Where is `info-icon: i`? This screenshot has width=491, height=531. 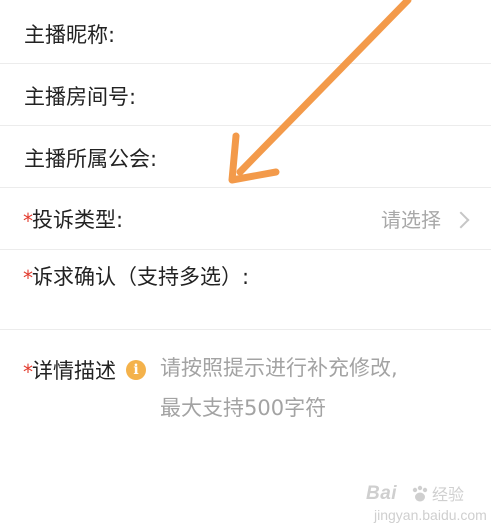 info-icon: i is located at coordinates (136, 370).